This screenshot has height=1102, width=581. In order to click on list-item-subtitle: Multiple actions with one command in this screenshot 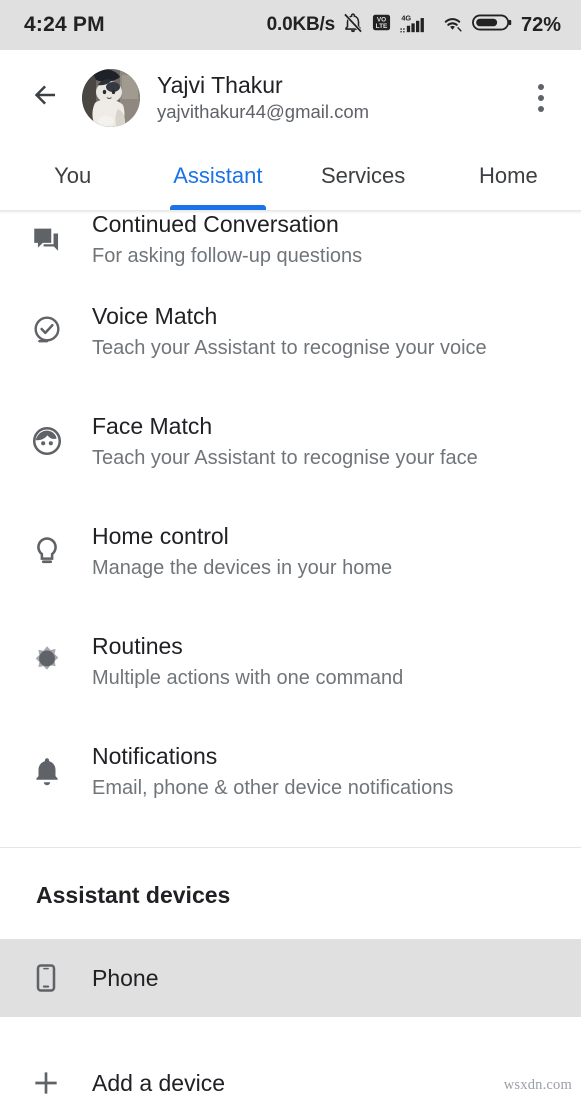, I will do `click(248, 677)`.